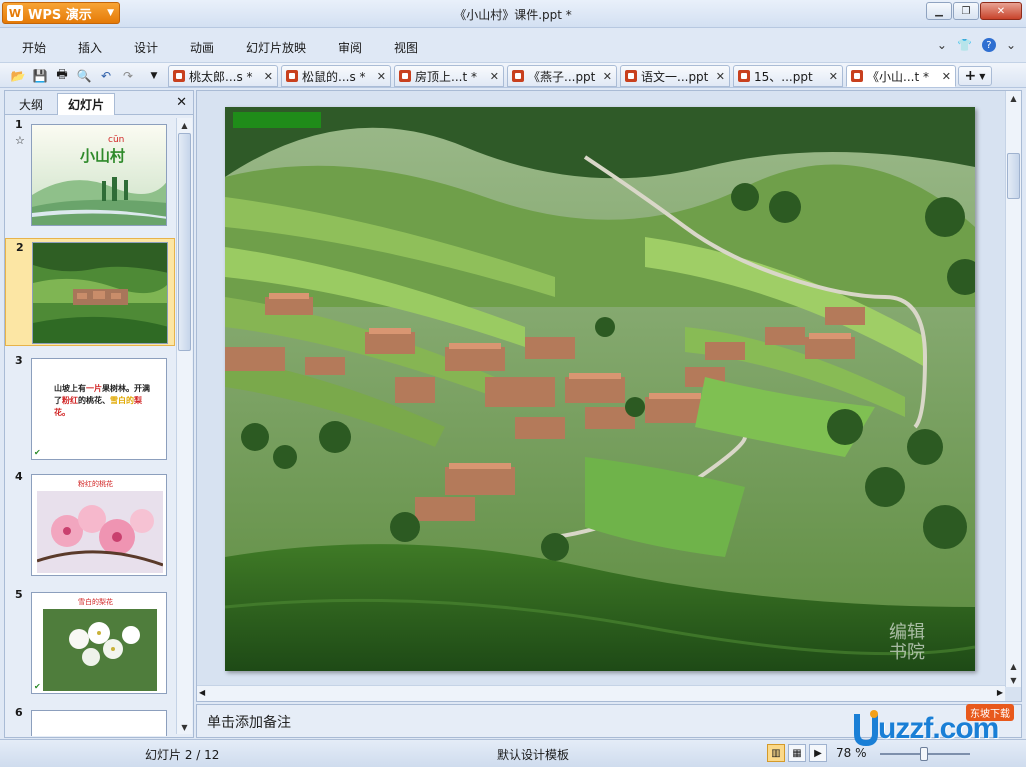 This screenshot has height=767, width=1026. What do you see at coordinates (975, 76) in the screenshot?
I see `new-tab-button: + ▼` at bounding box center [975, 76].